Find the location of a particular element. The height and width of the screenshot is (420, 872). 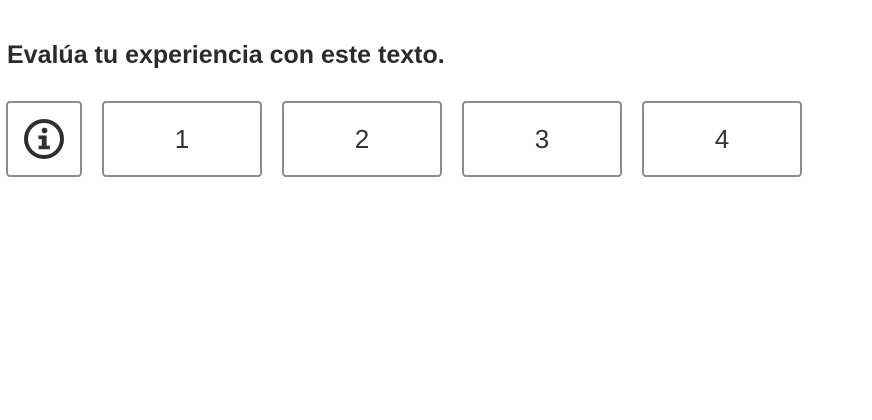

rating-option-2: 2 is located at coordinates (362, 139).